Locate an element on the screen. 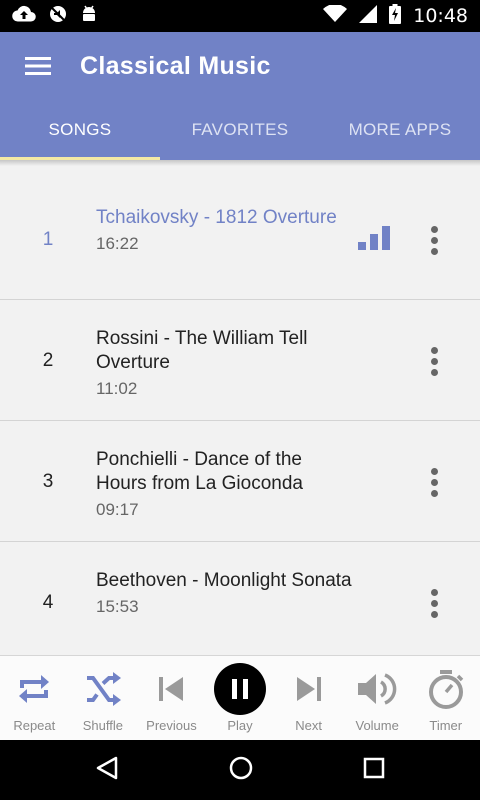 The image size is (480, 800). shuffle-button: Shuffle is located at coordinates (103, 698).